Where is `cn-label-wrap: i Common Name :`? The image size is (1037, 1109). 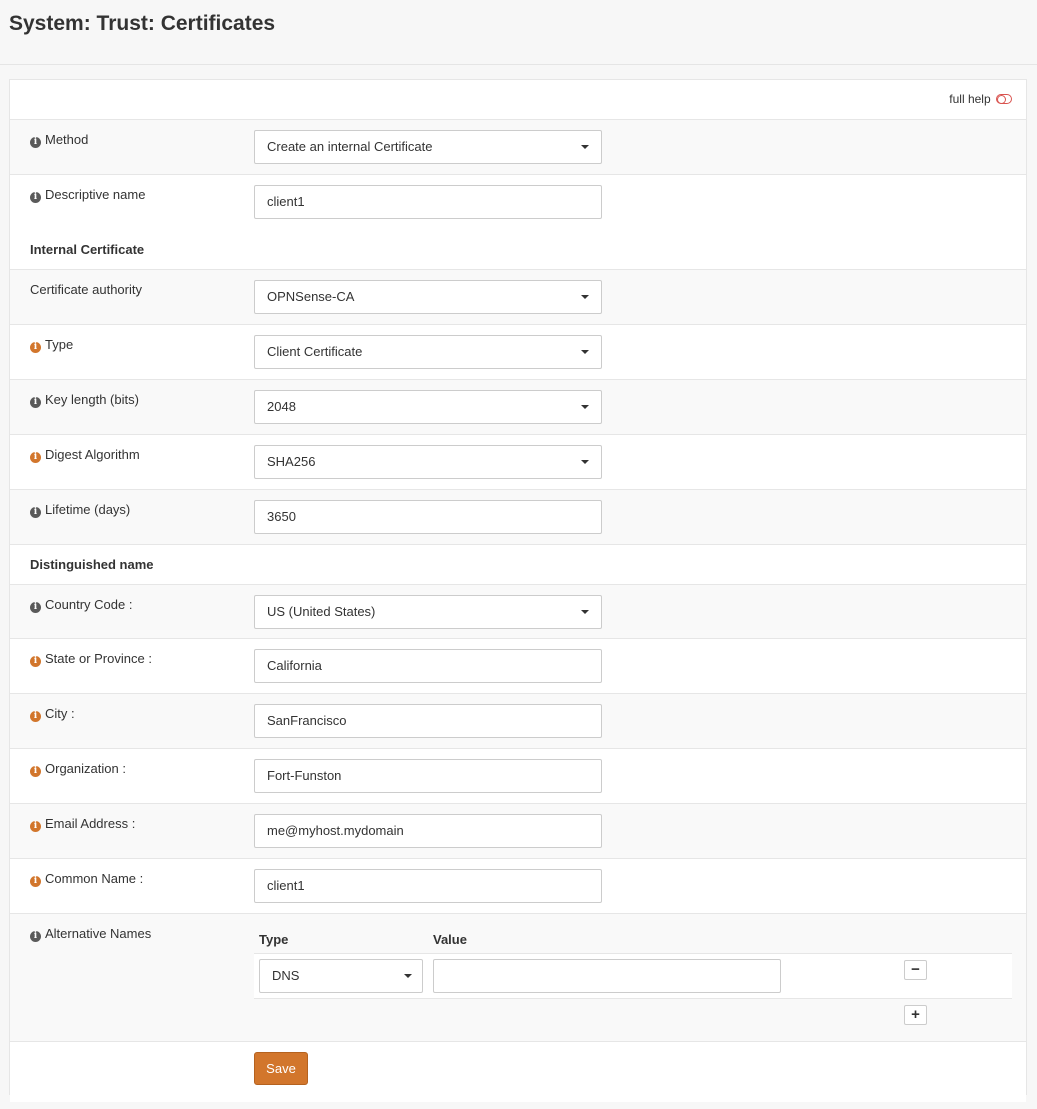 cn-label-wrap: i Common Name : is located at coordinates (86, 879).